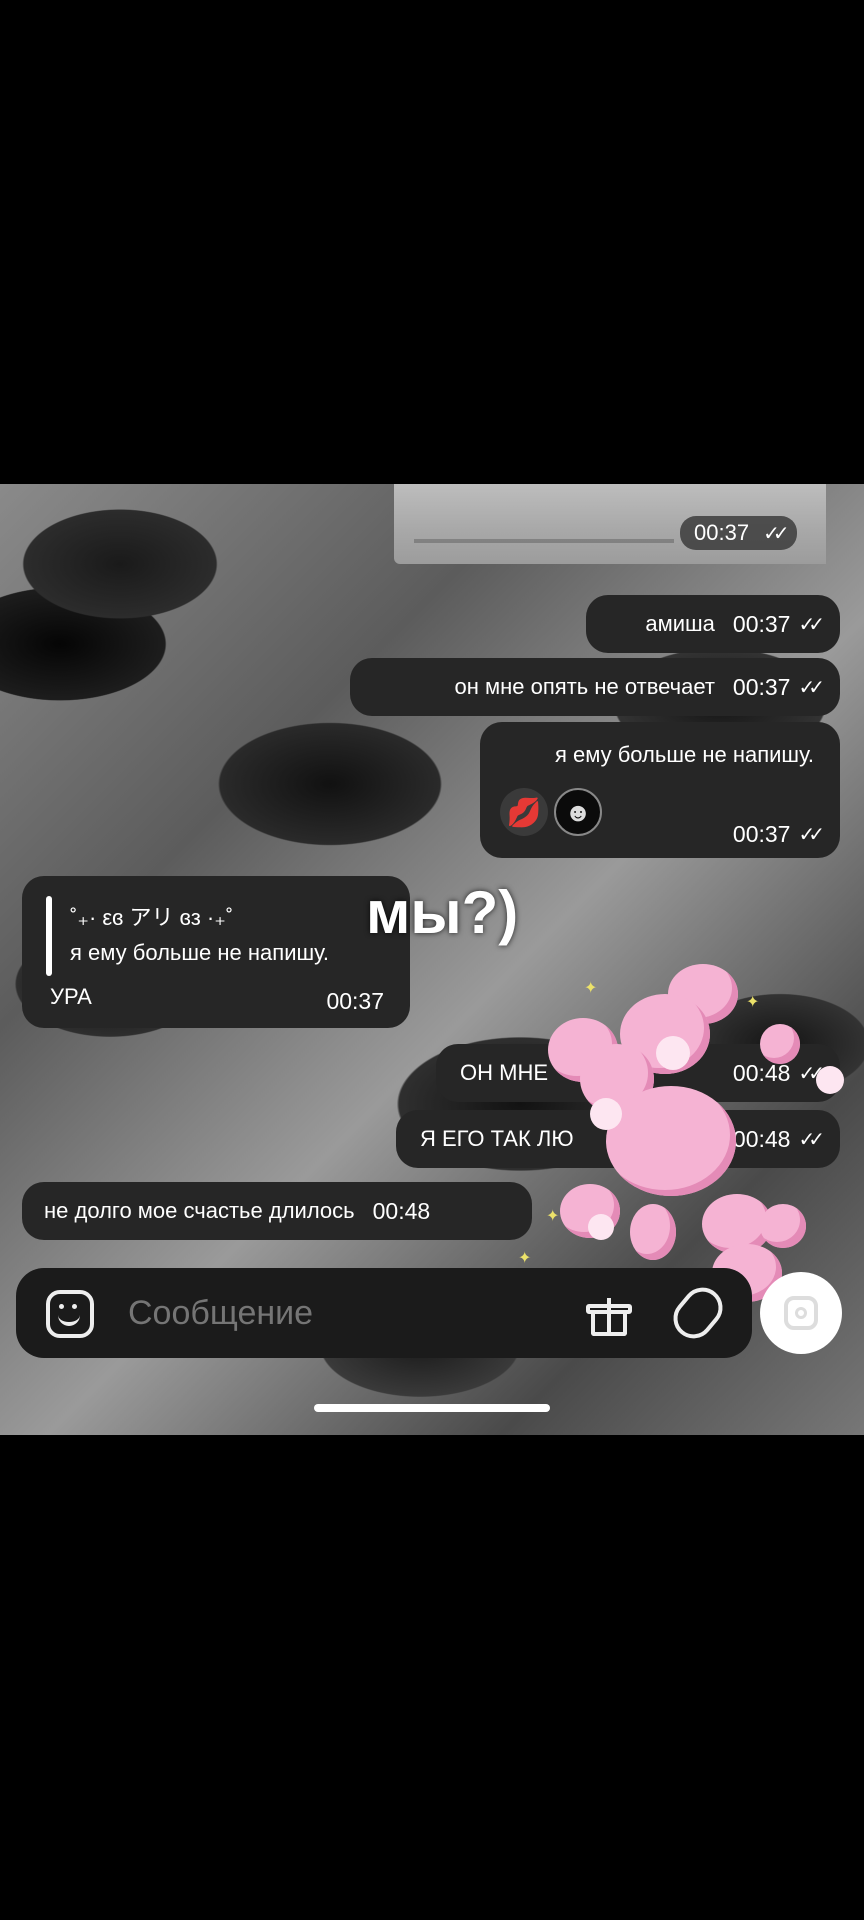  I want to click on message-text: УРА, so click(71, 996).